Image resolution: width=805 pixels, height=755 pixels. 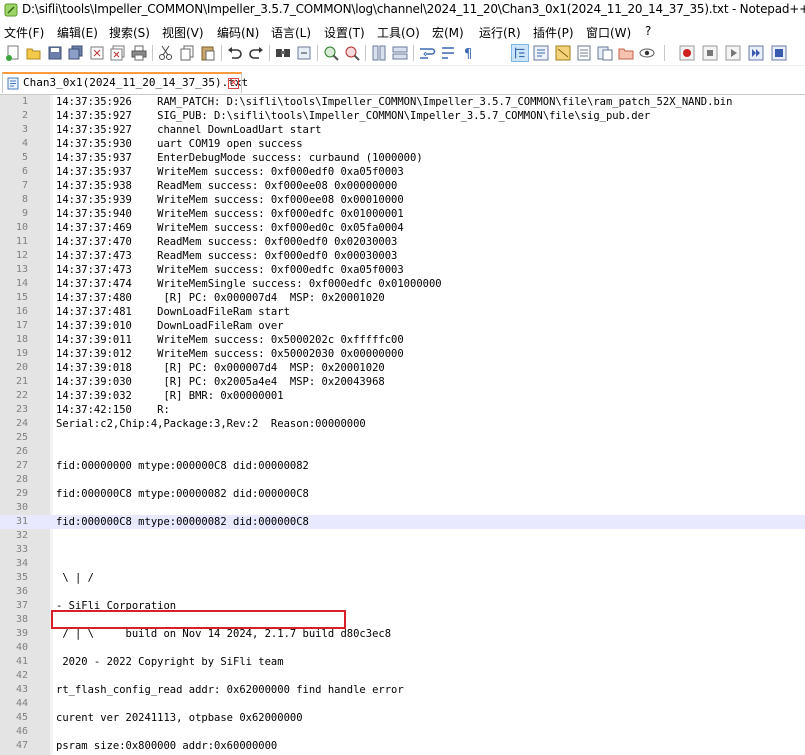 I want to click on show-all-characters-icon: ¶, so click(x=469, y=53).